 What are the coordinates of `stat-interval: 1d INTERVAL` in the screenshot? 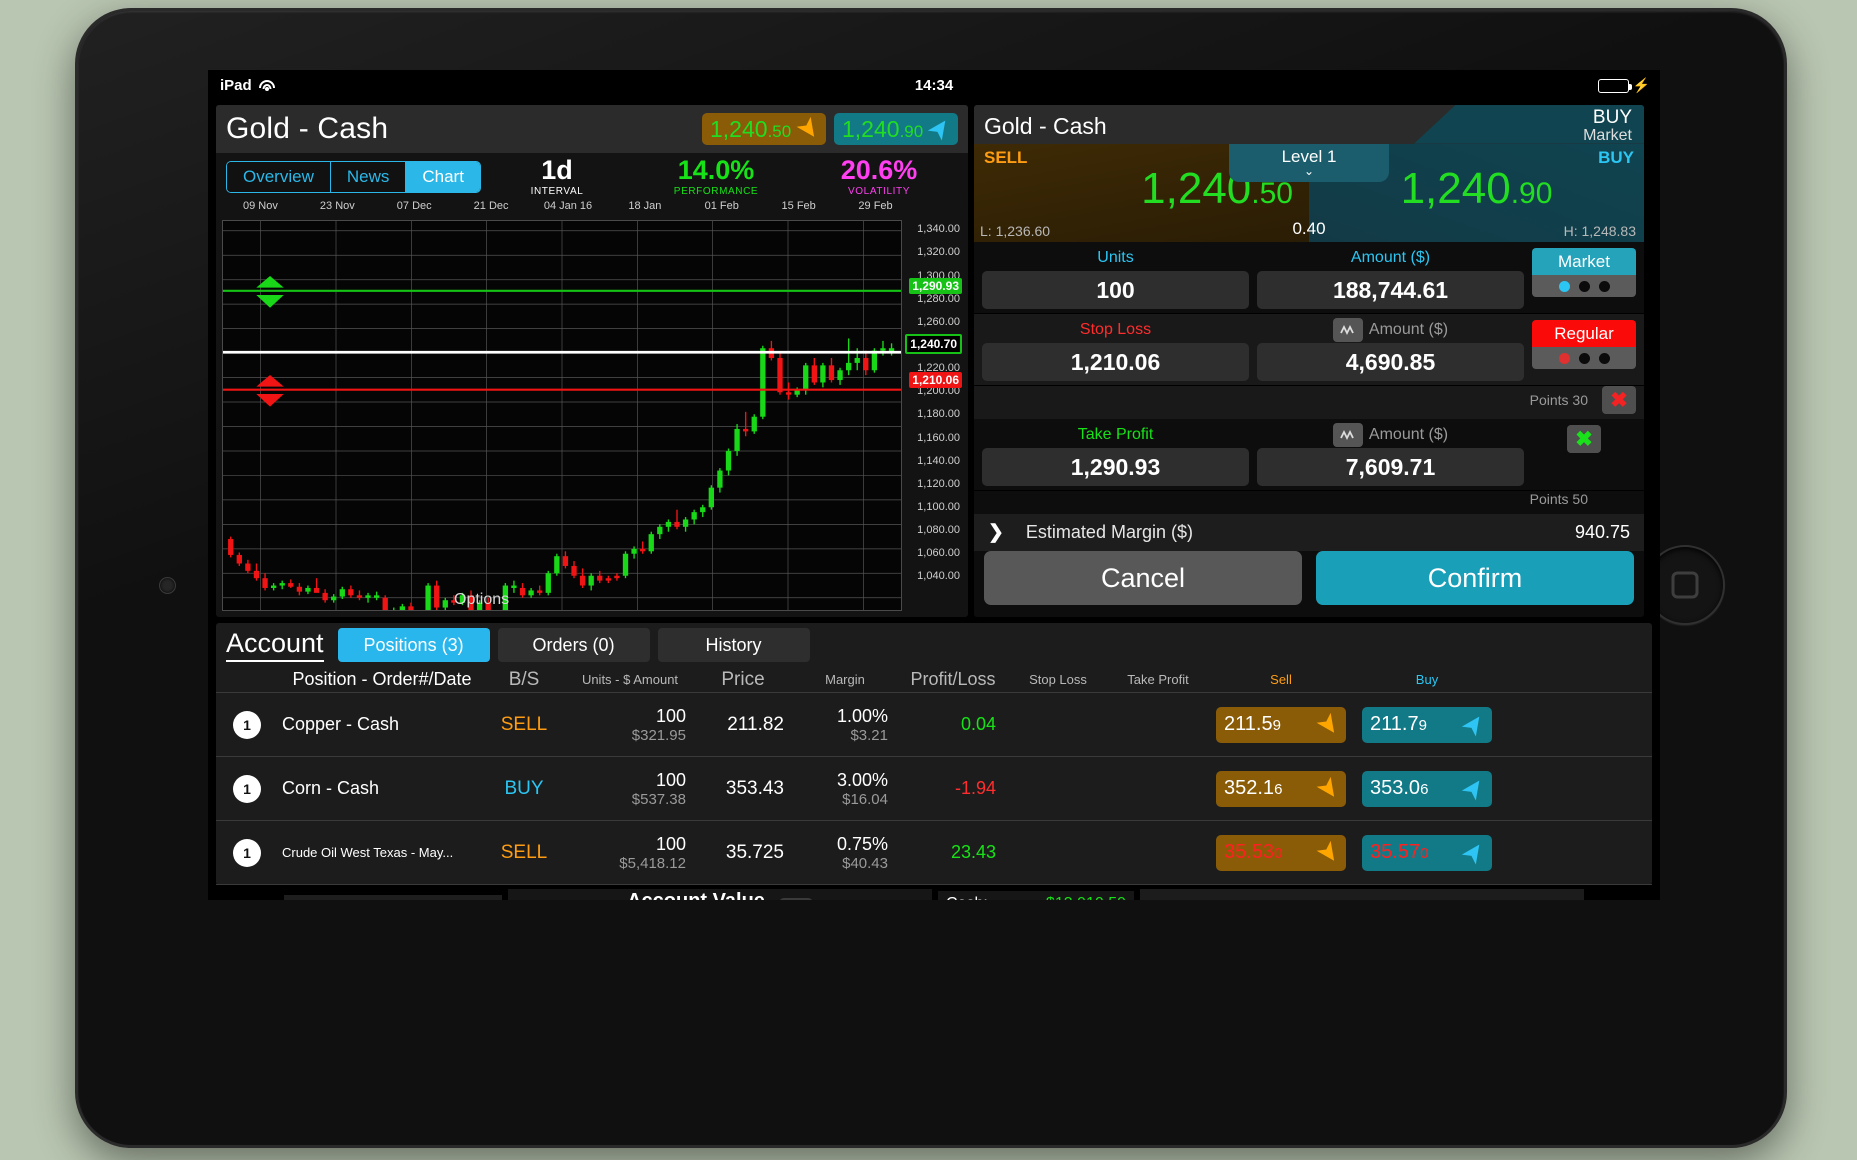 It's located at (557, 176).